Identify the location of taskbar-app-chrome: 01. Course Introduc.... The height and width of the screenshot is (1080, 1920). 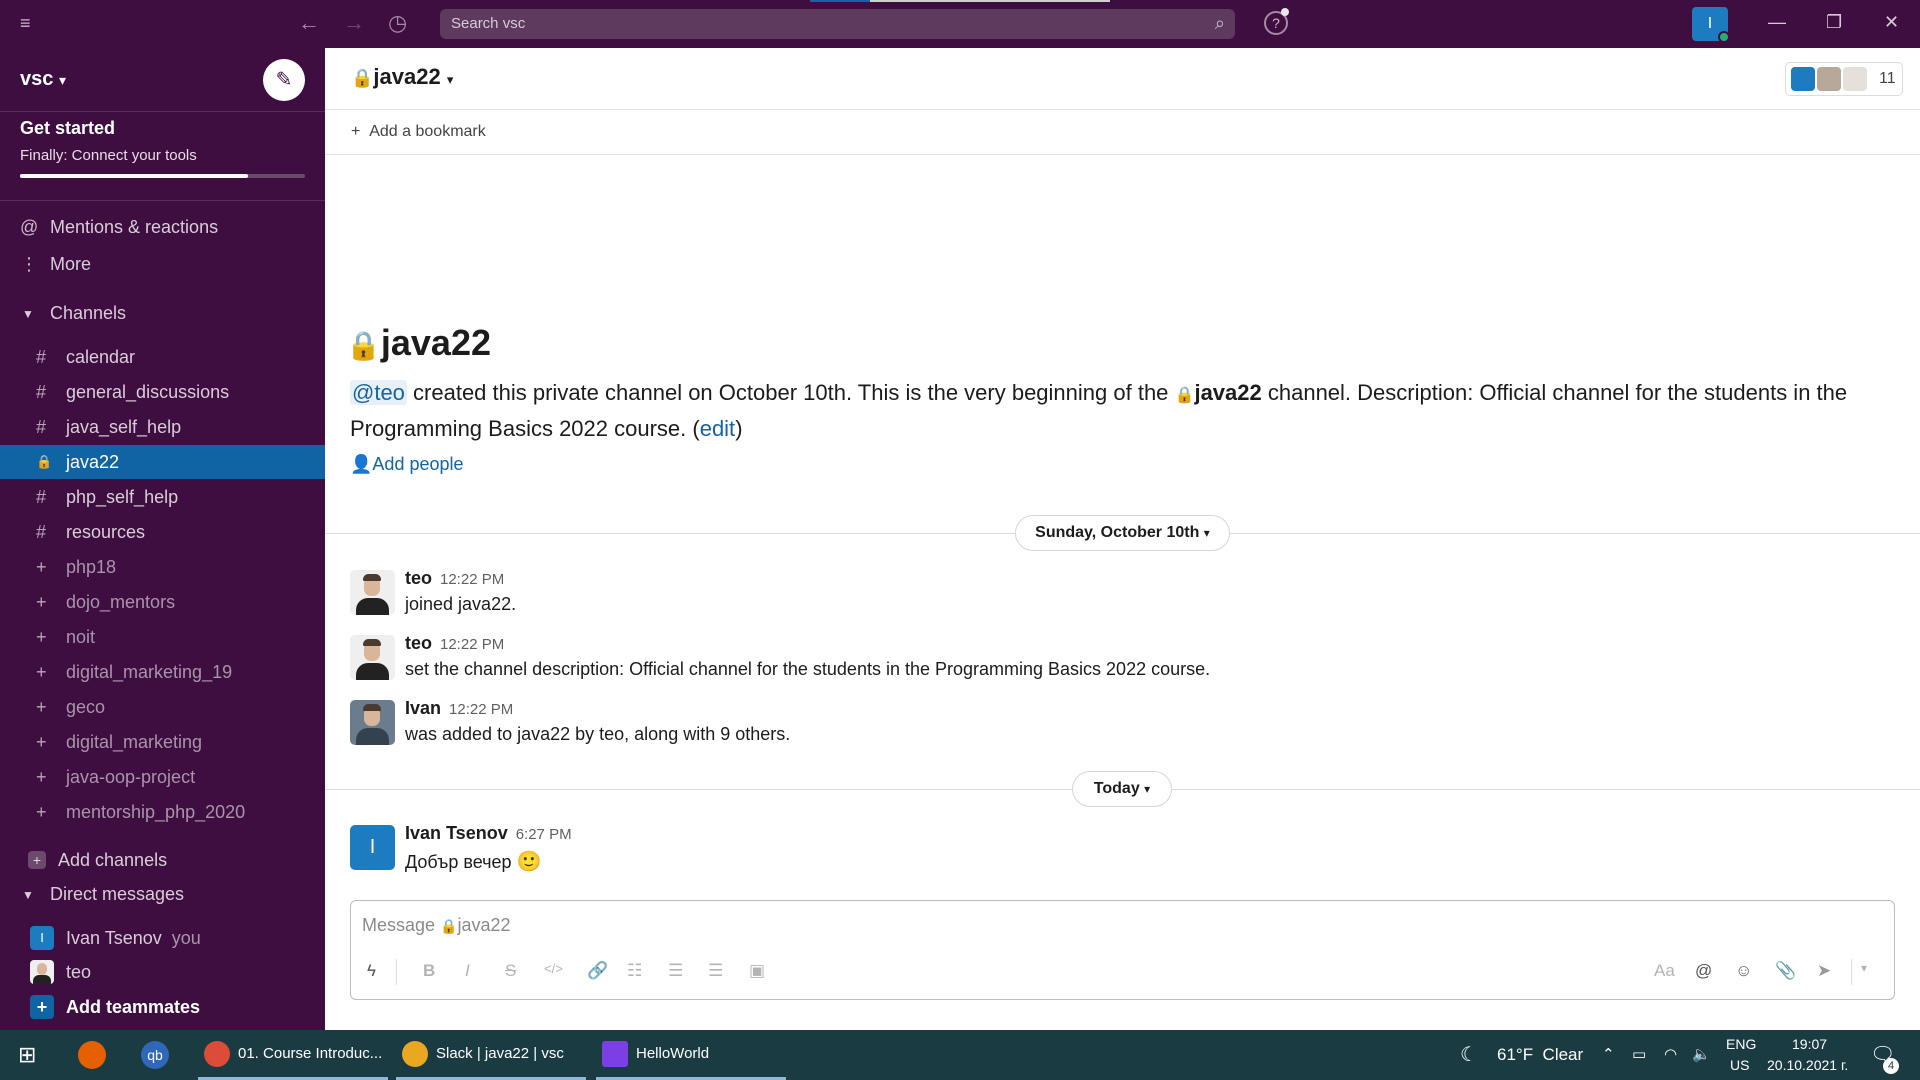
(293, 1055).